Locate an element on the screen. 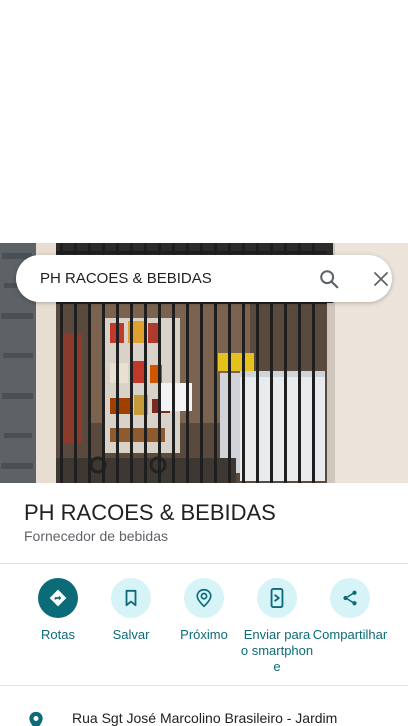  search-icon is located at coordinates (329, 279).